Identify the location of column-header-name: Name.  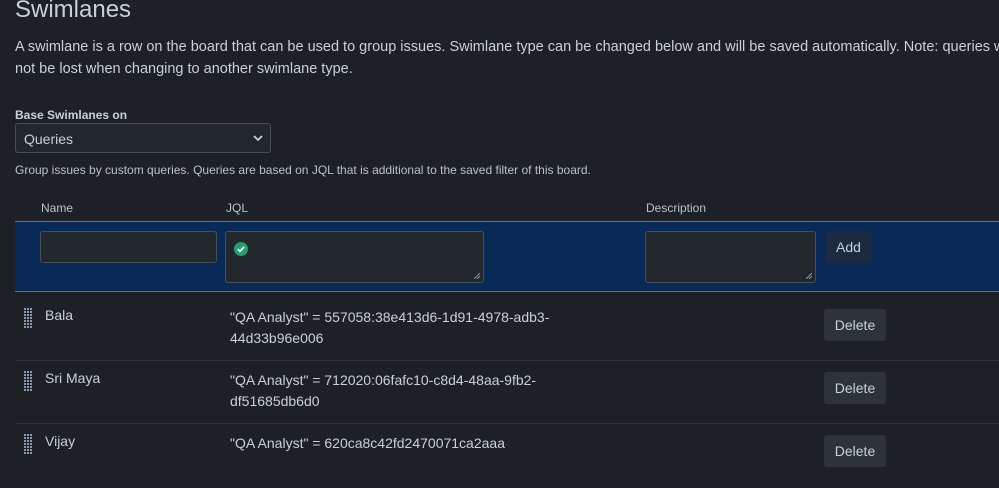
(57, 208).